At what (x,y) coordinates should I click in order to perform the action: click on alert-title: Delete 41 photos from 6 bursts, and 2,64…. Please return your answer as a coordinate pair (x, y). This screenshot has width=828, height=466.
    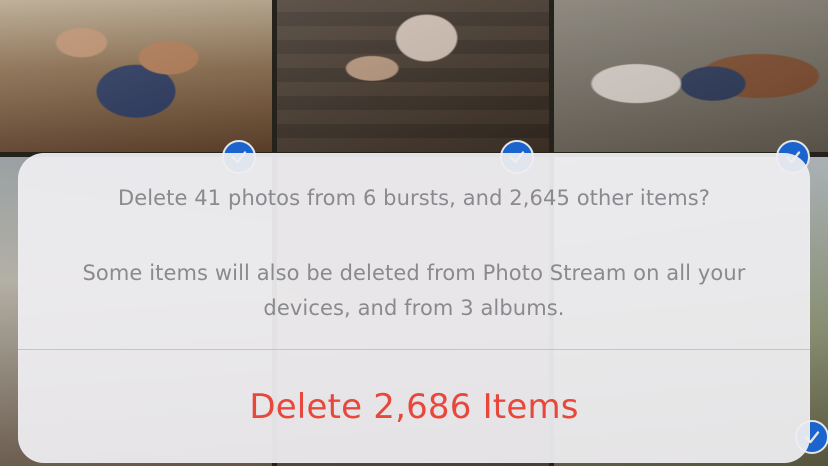
    Looking at the image, I should click on (414, 198).